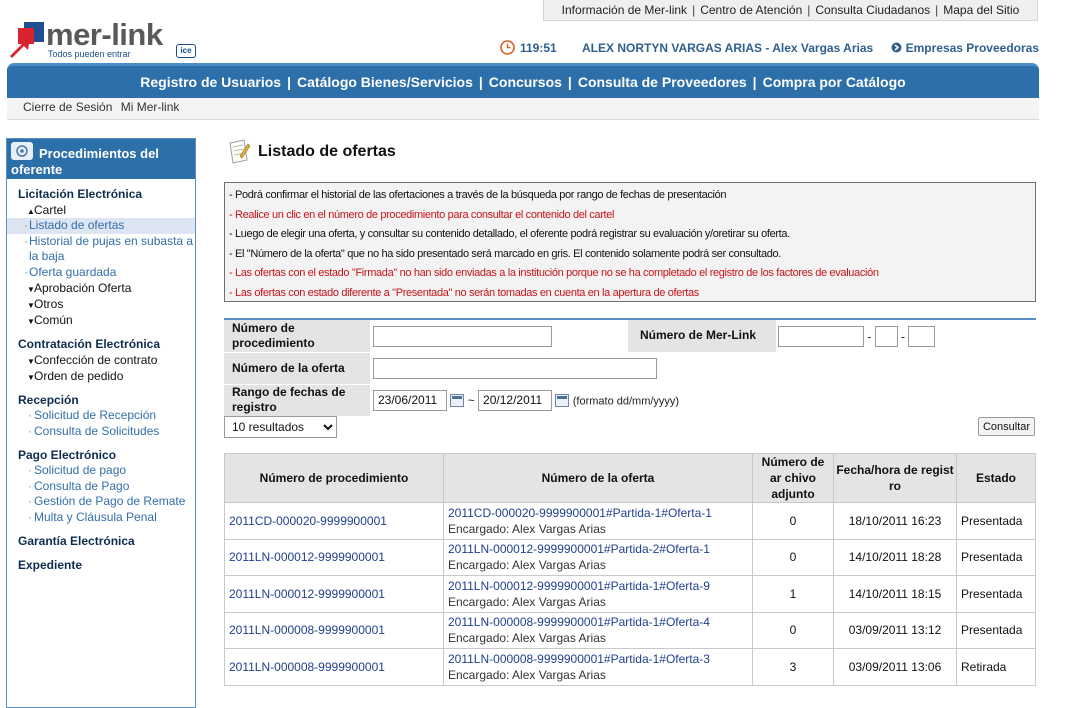  What do you see at coordinates (334, 521) in the screenshot?
I see `proc-link: 2011CD-000020-9999900001` at bounding box center [334, 521].